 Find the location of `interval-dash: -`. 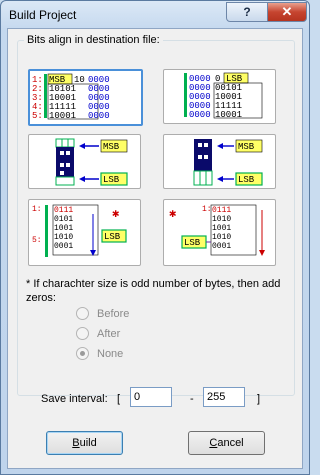

interval-dash: - is located at coordinates (192, 399).